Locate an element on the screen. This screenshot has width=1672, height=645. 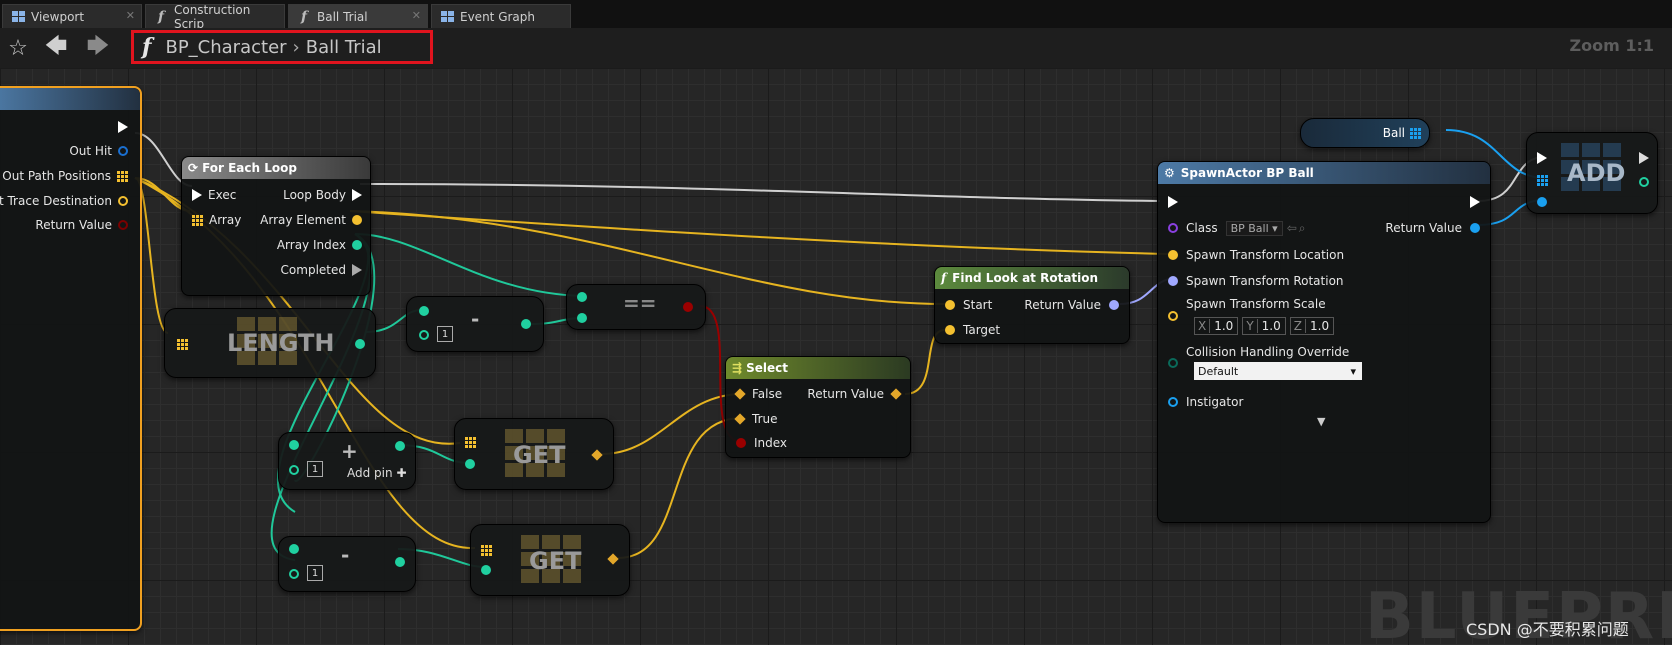
equal-node: == is located at coordinates (636, 307).